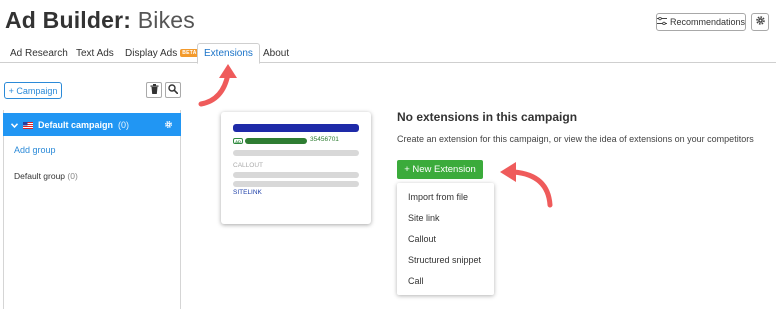 Image resolution: width=776 pixels, height=309 pixels. What do you see at coordinates (14, 125) in the screenshot?
I see `chevron-down-icon` at bounding box center [14, 125].